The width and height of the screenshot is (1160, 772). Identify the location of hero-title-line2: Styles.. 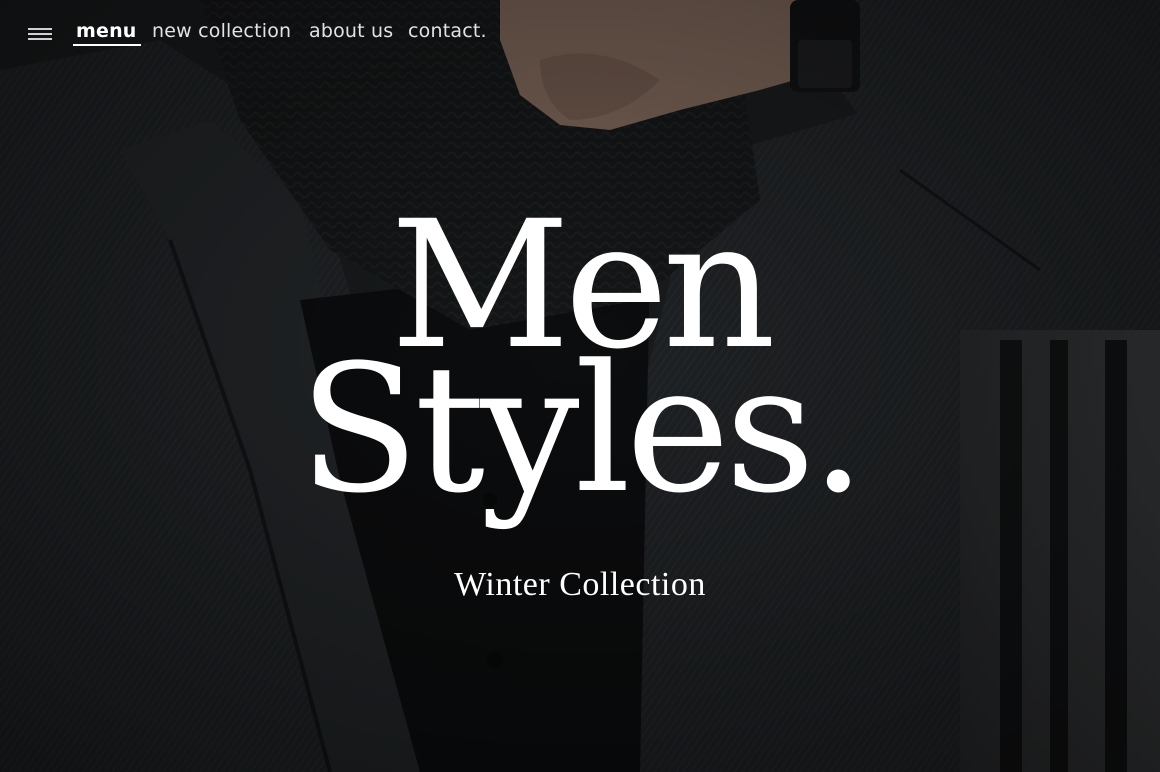
(582, 429).